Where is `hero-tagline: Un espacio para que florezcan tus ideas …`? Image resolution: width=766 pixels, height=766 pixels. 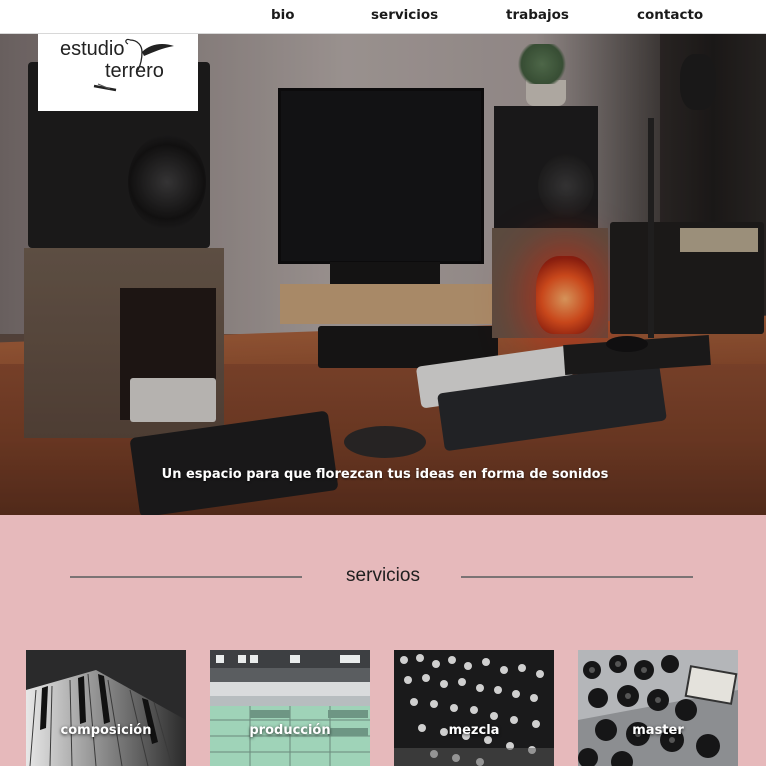
hero-tagline: Un espacio para que florezcan tus ideas … is located at coordinates (385, 474).